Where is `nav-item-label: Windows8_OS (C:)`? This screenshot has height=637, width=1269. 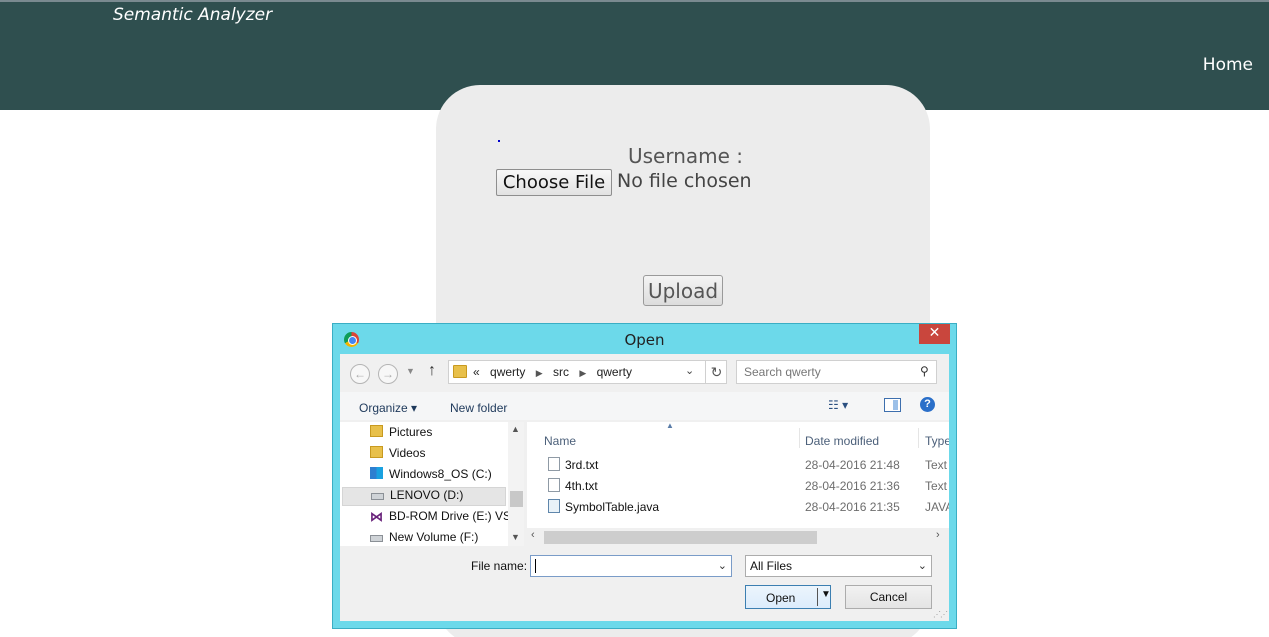 nav-item-label: Windows8_OS (C:) is located at coordinates (440, 474).